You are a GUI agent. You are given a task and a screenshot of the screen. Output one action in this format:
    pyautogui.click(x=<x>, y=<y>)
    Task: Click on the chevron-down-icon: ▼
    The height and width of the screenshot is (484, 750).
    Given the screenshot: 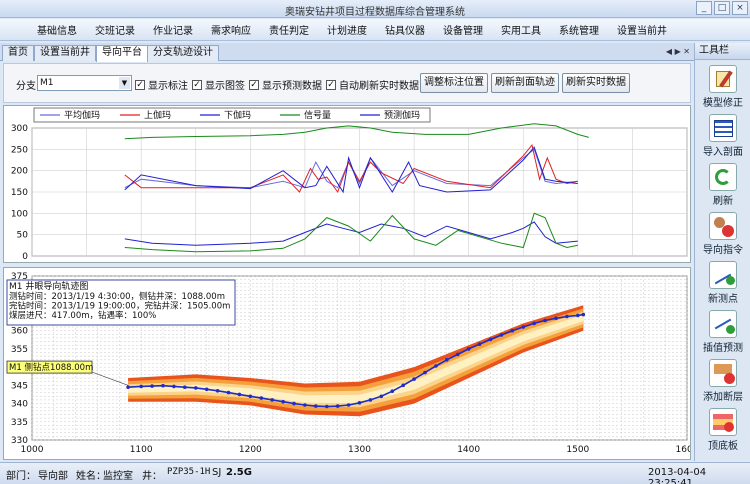 What is the action you would take?
    pyautogui.click(x=124, y=83)
    